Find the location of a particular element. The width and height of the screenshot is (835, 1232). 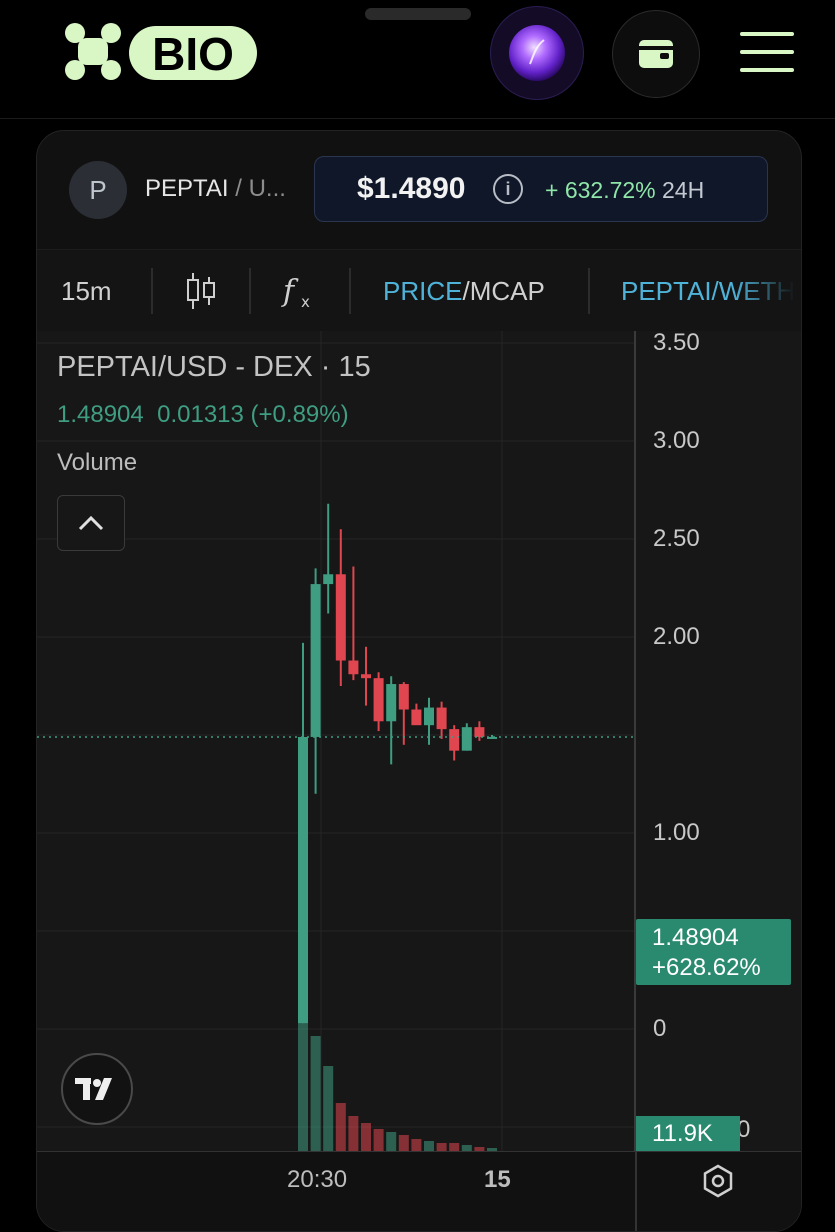

collapse-legend-button is located at coordinates (91, 523).